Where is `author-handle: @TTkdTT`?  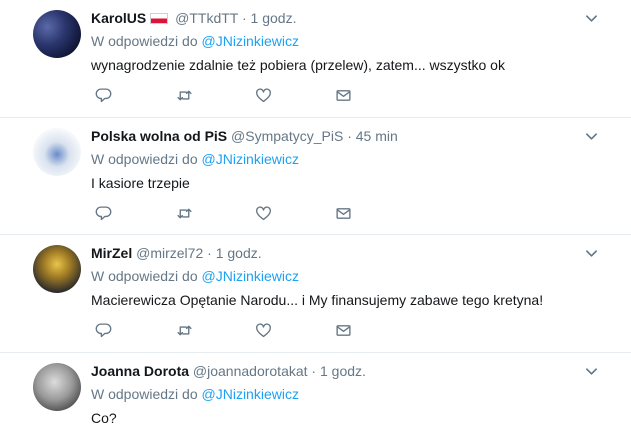
author-handle: @TTkdTT is located at coordinates (206, 18).